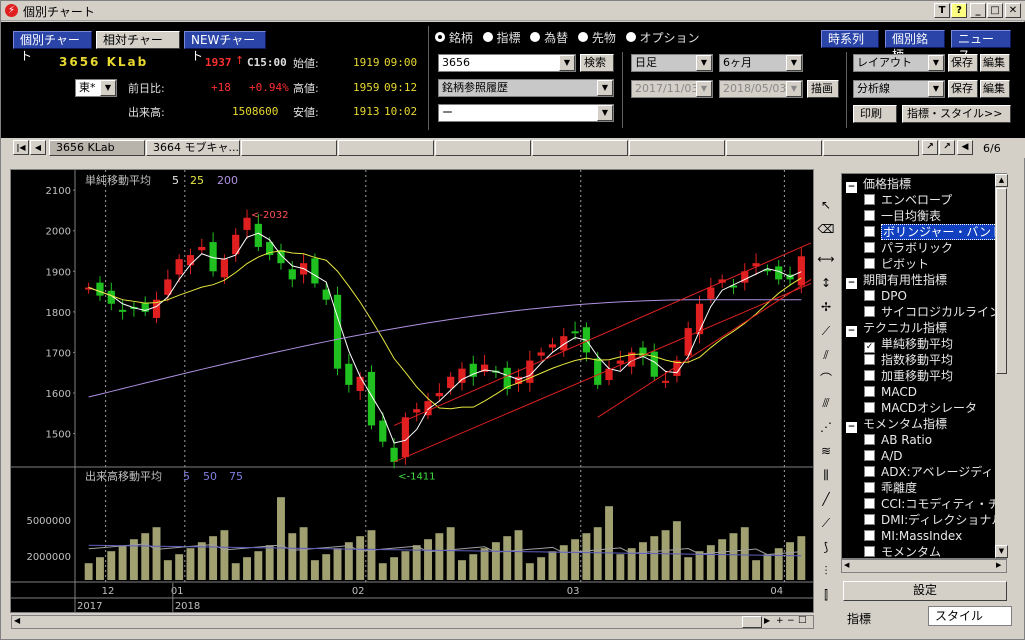 The width and height of the screenshot is (1025, 640). Describe the element at coordinates (549, 38) in the screenshot. I see `radio-forex: 為替` at that location.